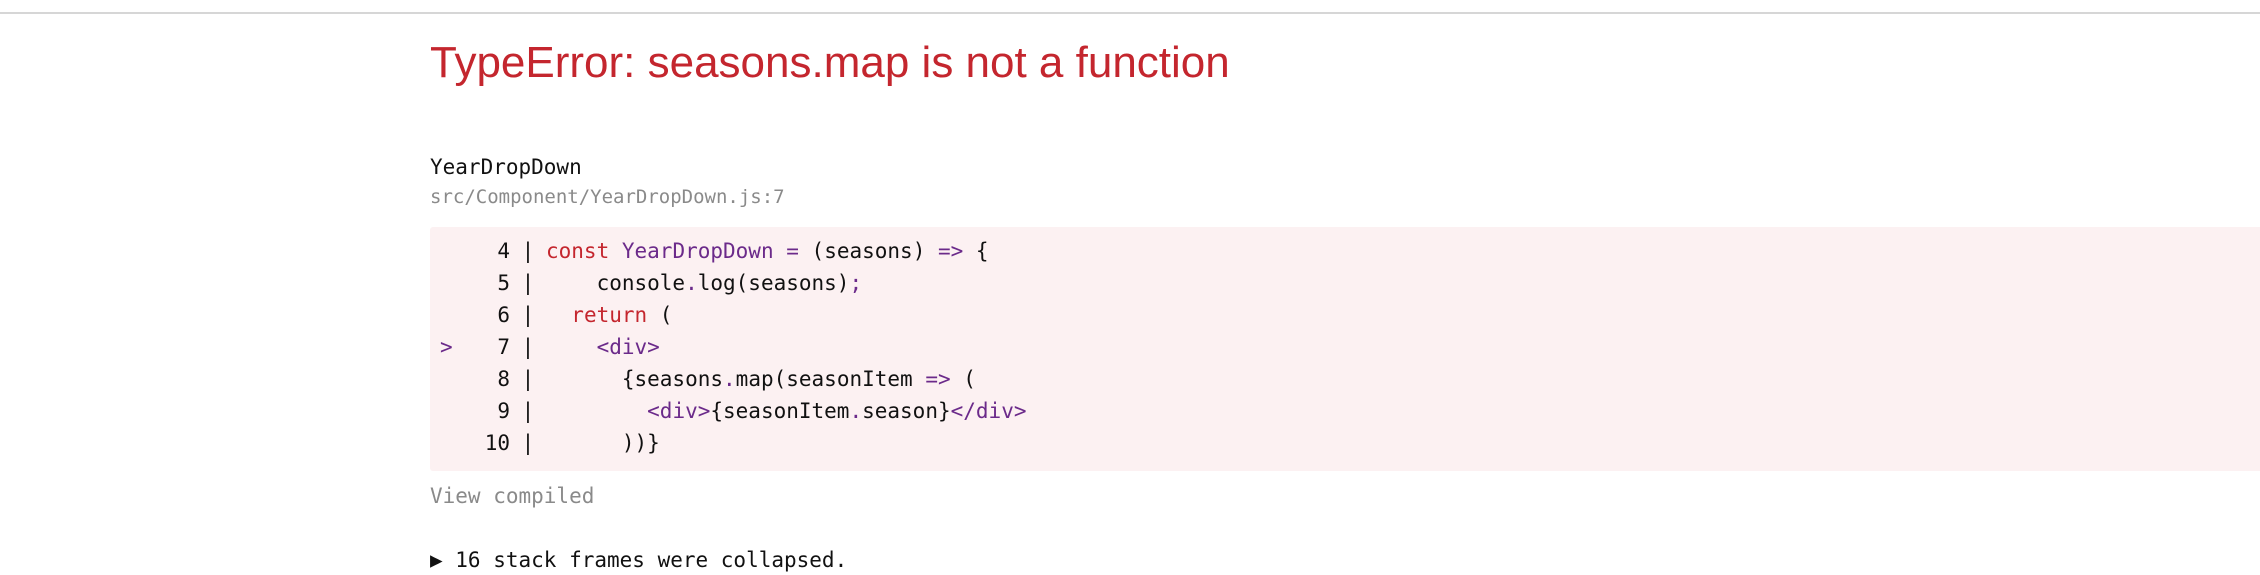 The width and height of the screenshot is (2260, 575). Describe the element at coordinates (1345, 379) in the screenshot. I see `code-line: 8 | {seasons.map(seasonItem => (` at that location.